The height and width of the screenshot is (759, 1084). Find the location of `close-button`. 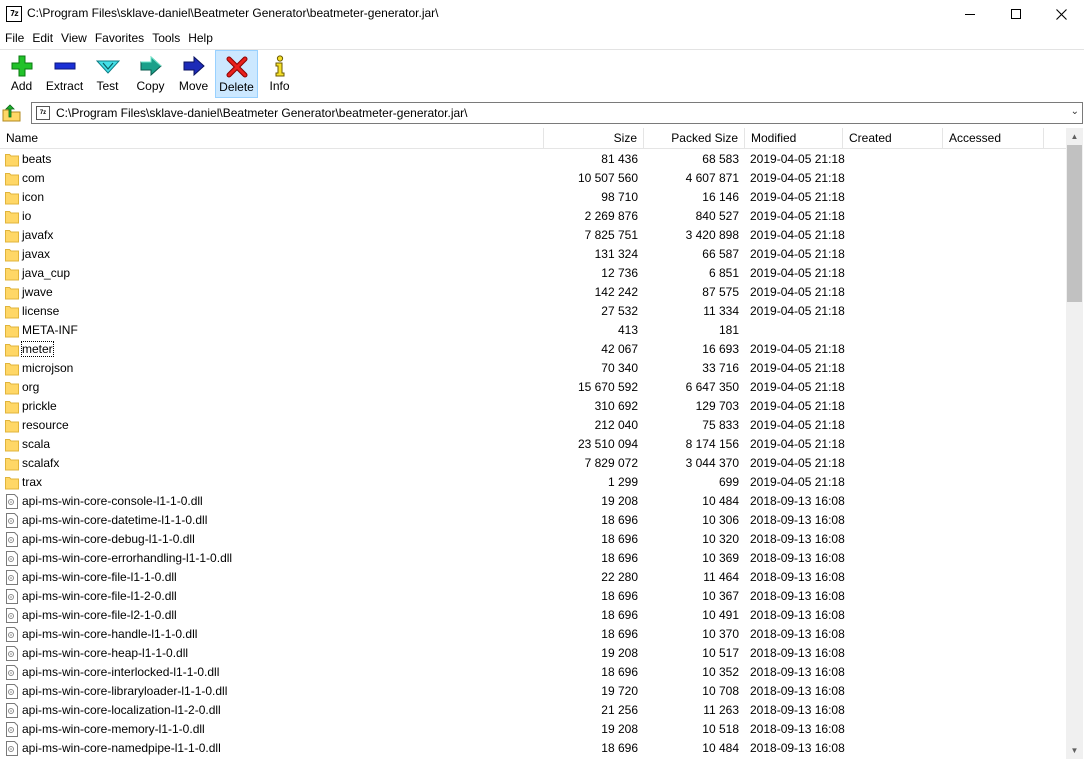

close-button is located at coordinates (1061, 14).